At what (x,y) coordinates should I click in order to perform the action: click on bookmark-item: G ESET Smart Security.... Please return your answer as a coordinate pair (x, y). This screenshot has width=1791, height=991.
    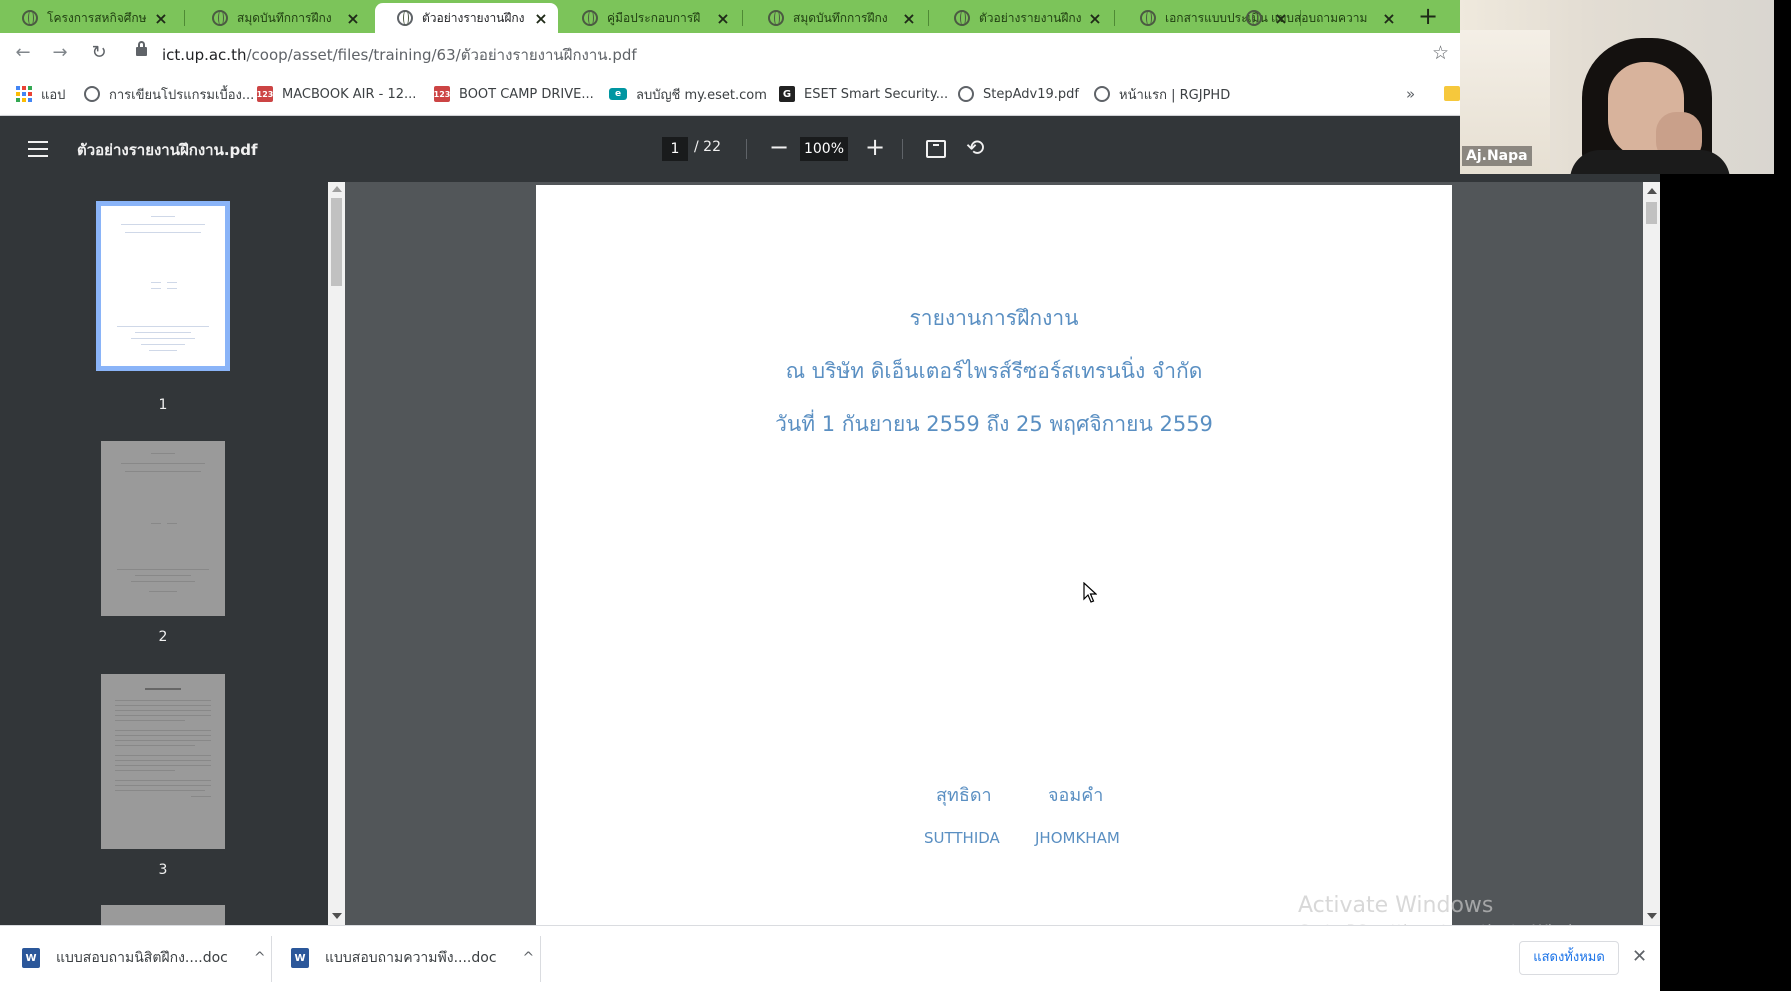
    Looking at the image, I should click on (863, 94).